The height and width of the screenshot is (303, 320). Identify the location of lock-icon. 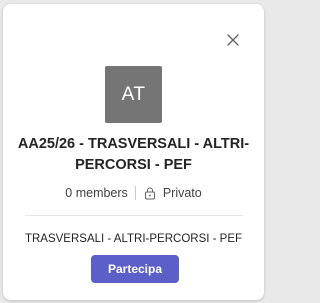
(150, 193).